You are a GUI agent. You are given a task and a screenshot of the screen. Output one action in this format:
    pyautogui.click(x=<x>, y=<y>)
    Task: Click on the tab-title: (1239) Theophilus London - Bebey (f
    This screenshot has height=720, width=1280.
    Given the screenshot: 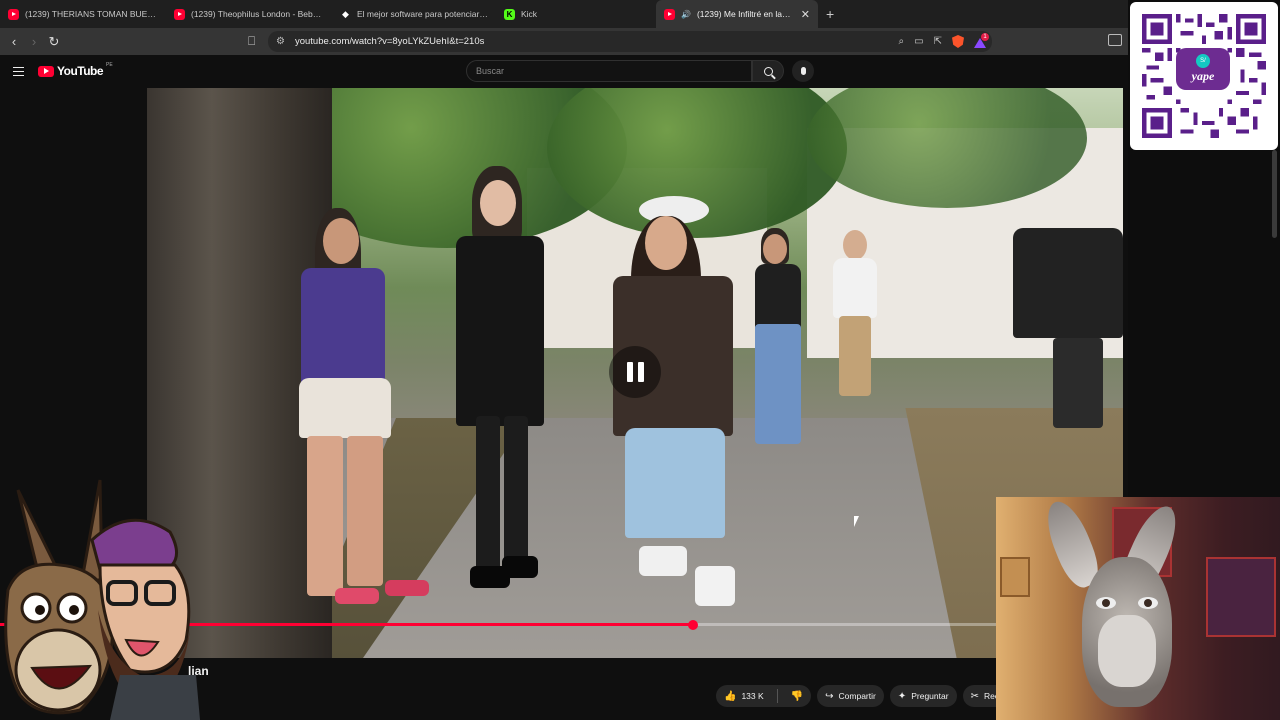 What is the action you would take?
    pyautogui.click(x=257, y=14)
    